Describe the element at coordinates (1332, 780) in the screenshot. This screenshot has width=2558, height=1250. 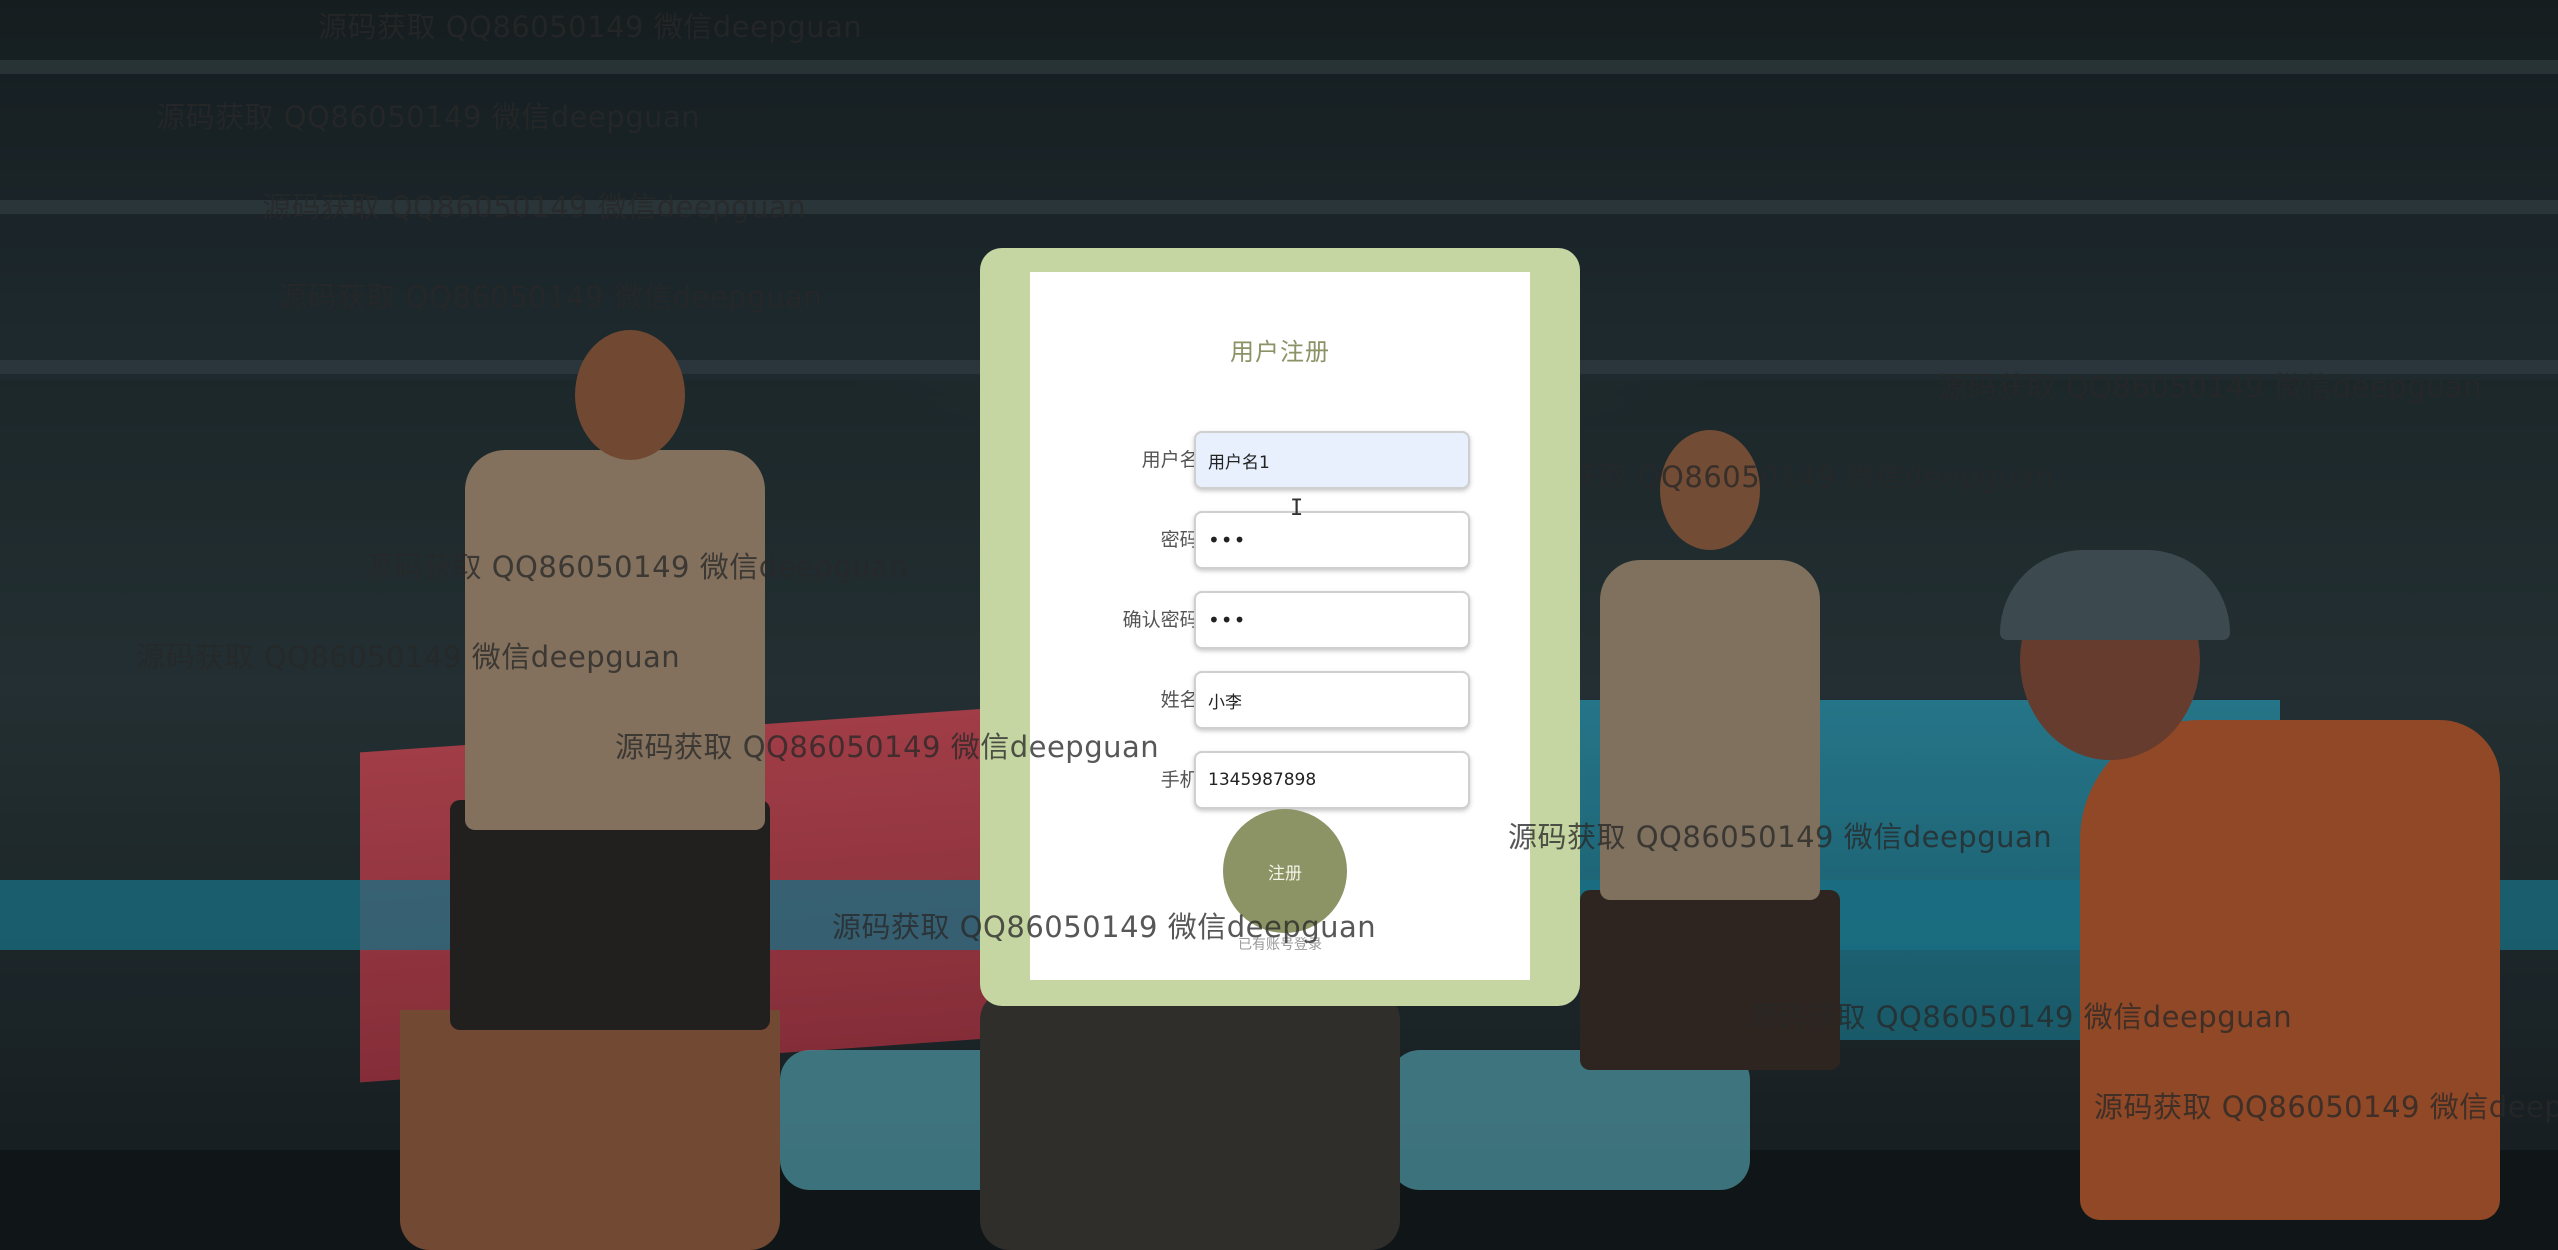
I see `phone-input` at that location.